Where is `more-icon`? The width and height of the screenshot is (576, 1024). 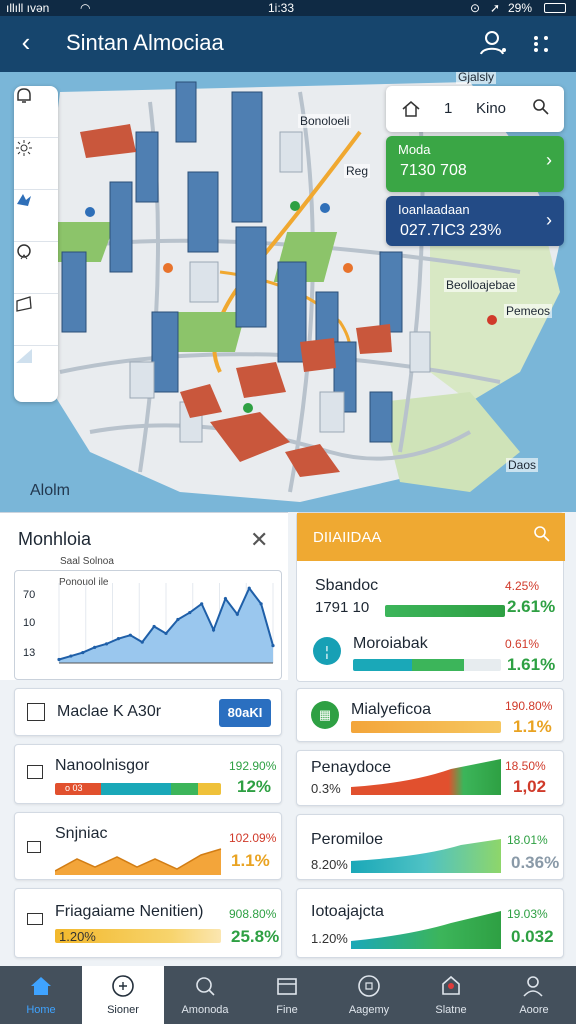 more-icon is located at coordinates (543, 43).